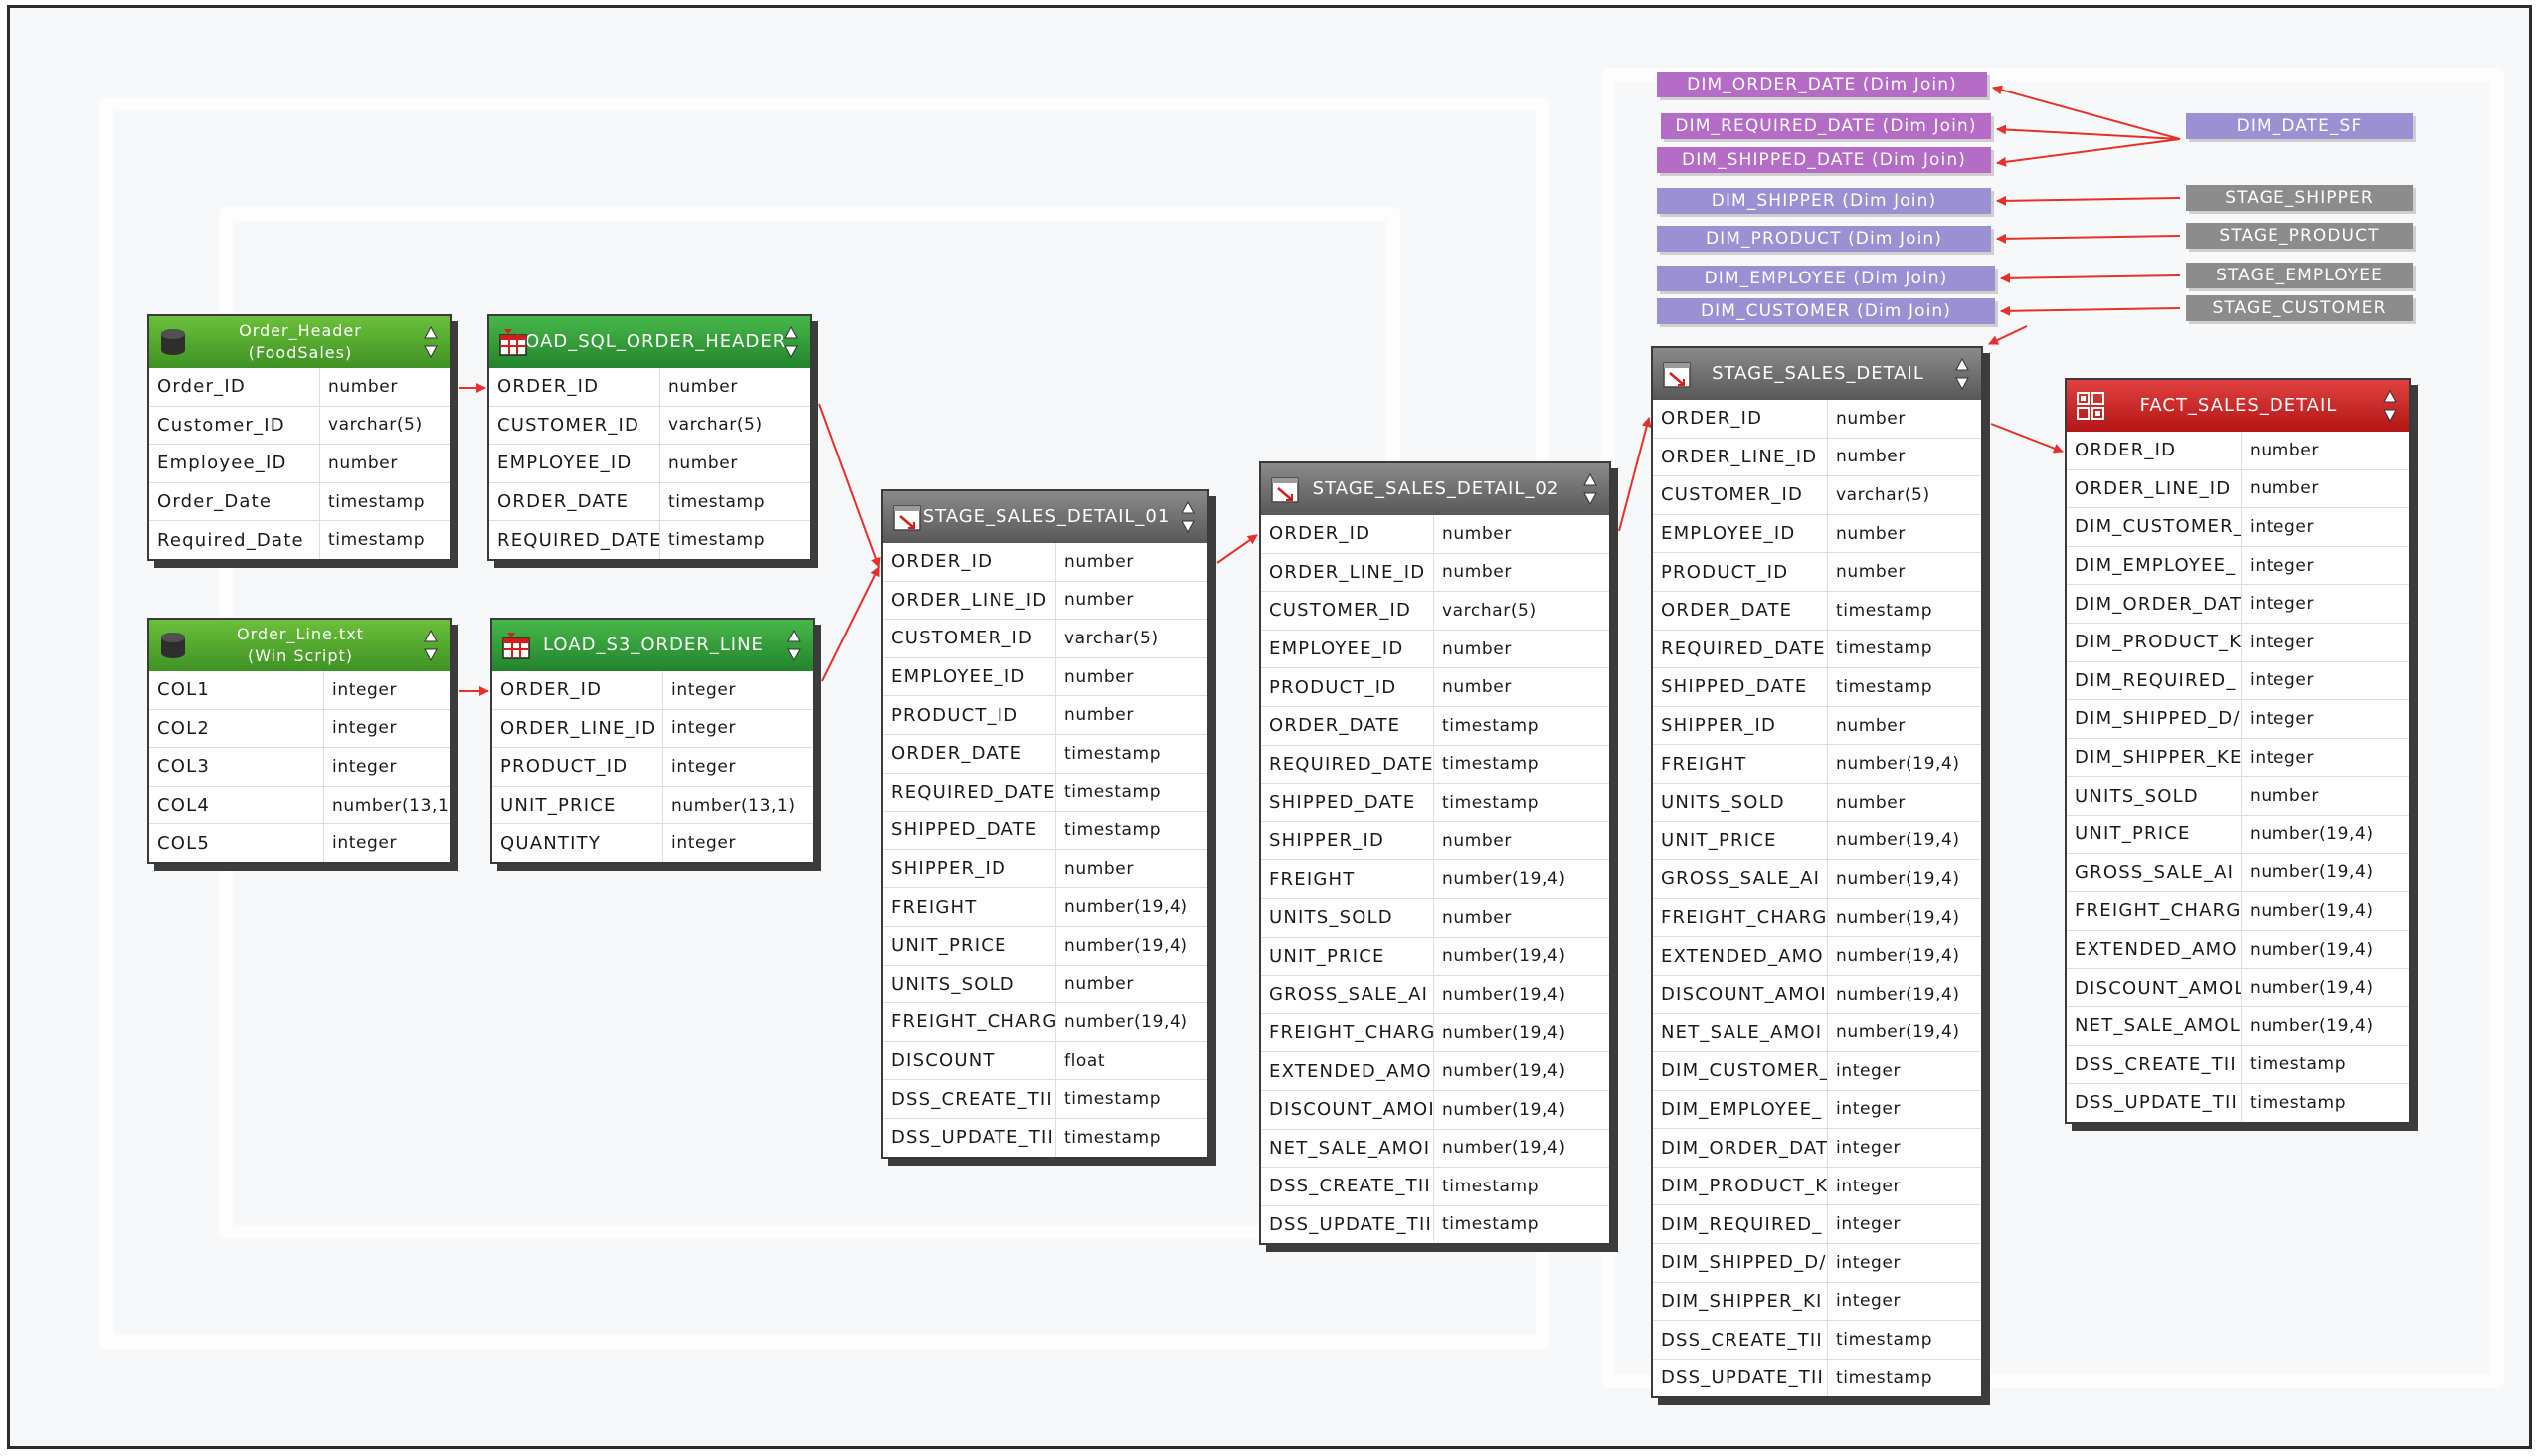 Image resolution: width=2546 pixels, height=1456 pixels. What do you see at coordinates (299, 842) in the screenshot?
I see `table-row: COL5 integer` at bounding box center [299, 842].